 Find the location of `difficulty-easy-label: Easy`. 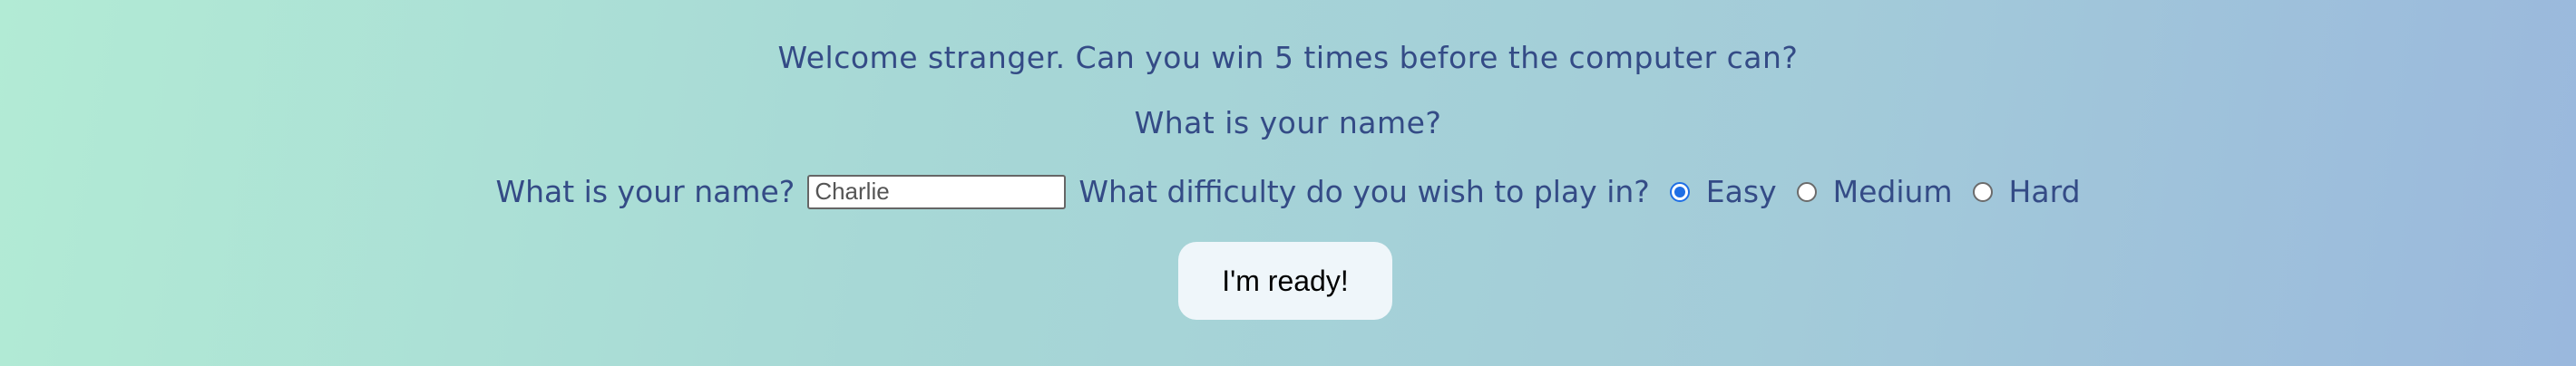

difficulty-easy-label: Easy is located at coordinates (1741, 191).